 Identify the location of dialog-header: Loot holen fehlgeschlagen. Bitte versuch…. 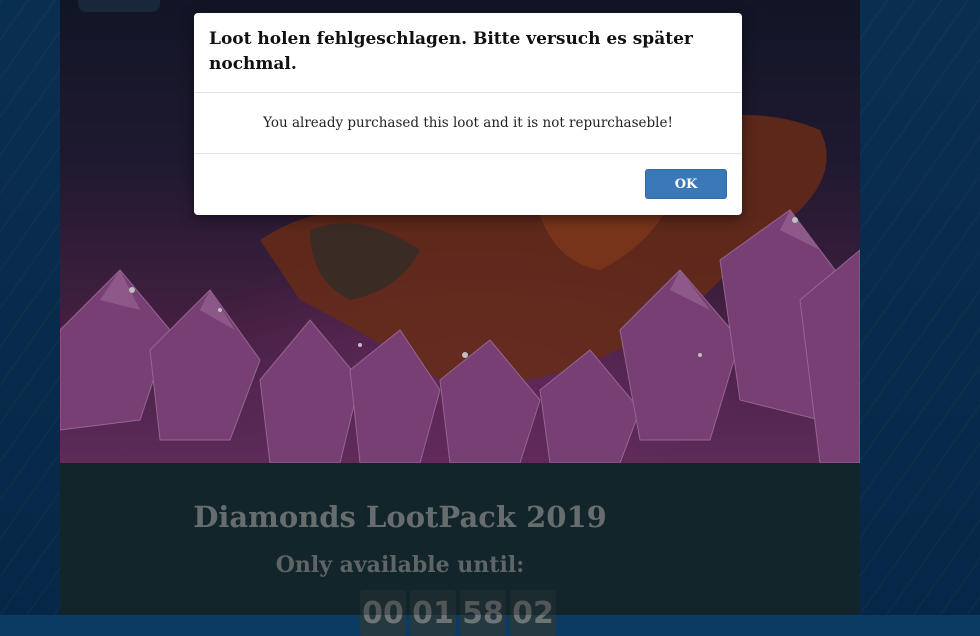
(468, 53).